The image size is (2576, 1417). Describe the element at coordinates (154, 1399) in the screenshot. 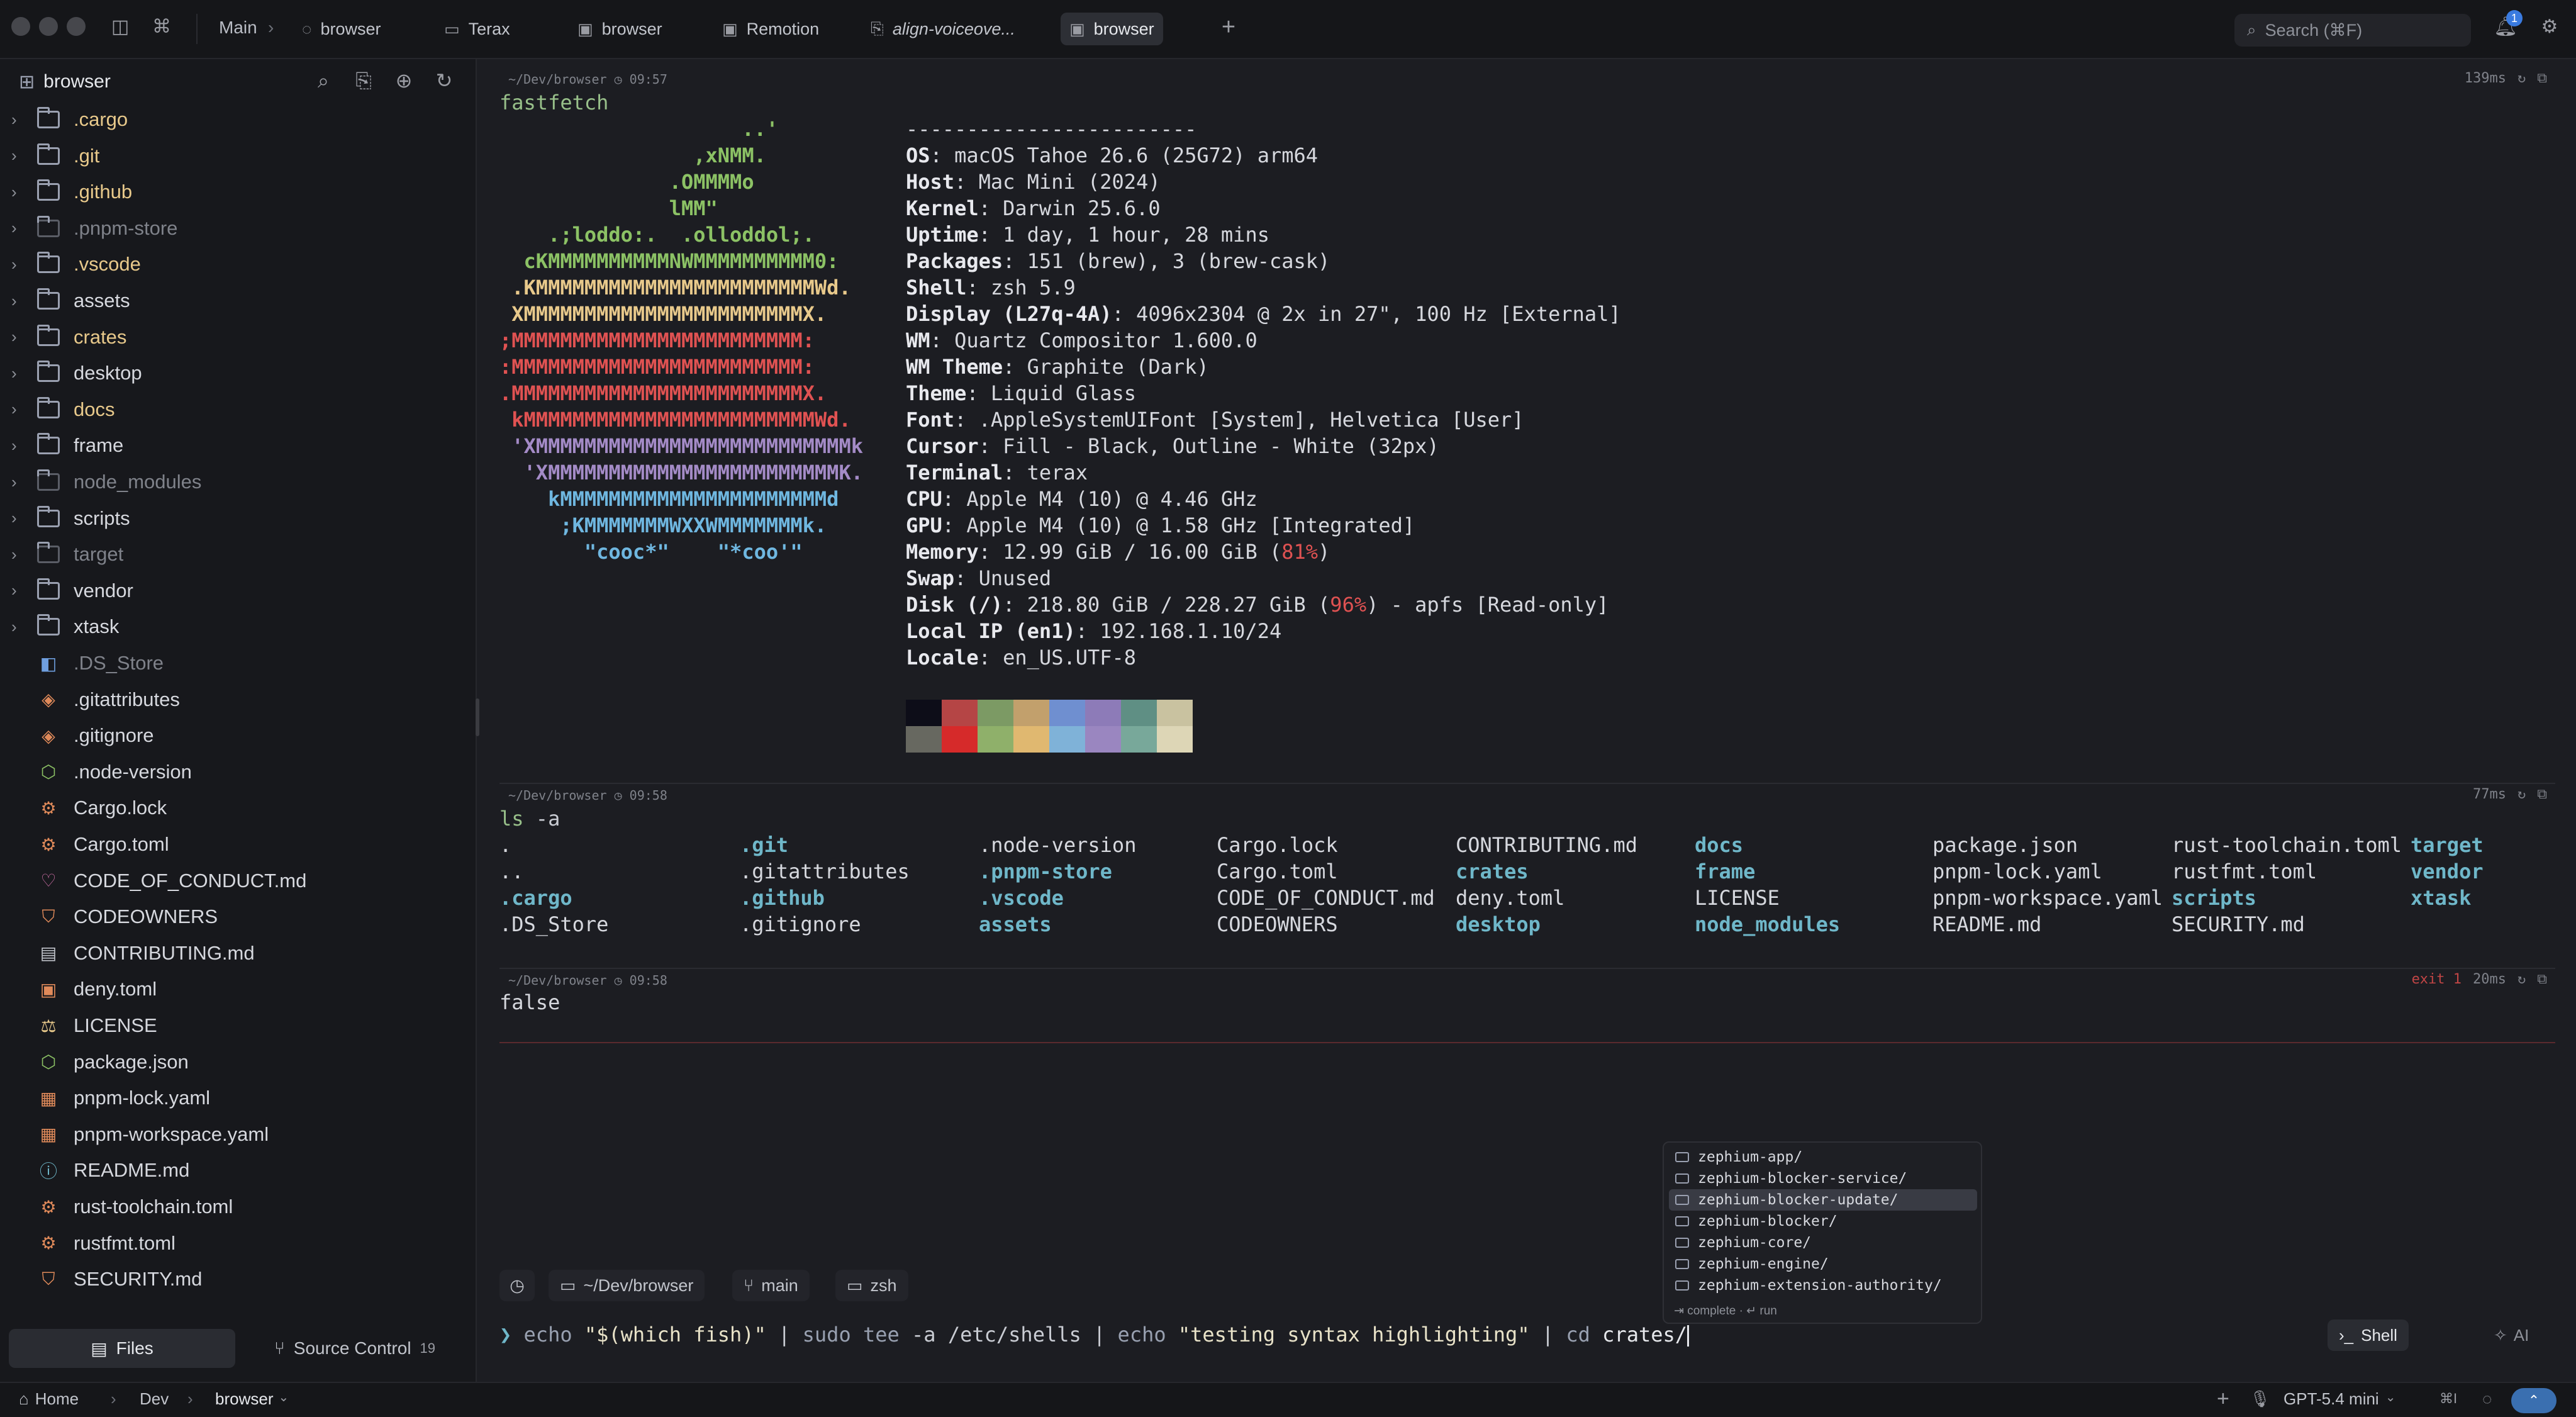

I see `breadcrumb-dev: Dev` at that location.